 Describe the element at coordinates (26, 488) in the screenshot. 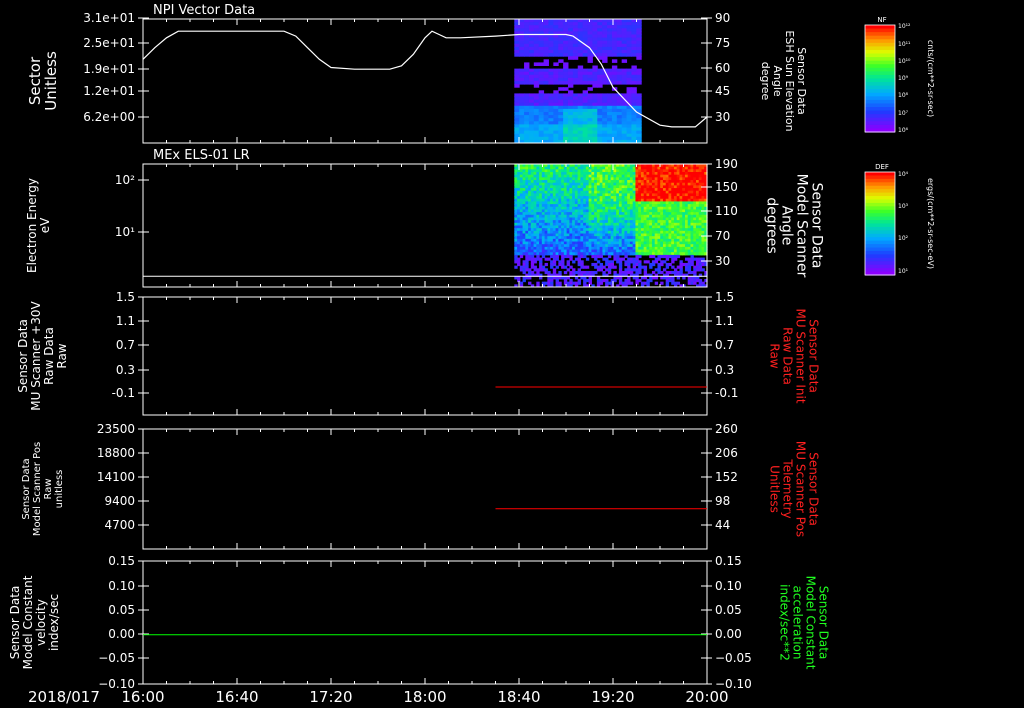

I see `y-axis-label: Sensor Data` at that location.